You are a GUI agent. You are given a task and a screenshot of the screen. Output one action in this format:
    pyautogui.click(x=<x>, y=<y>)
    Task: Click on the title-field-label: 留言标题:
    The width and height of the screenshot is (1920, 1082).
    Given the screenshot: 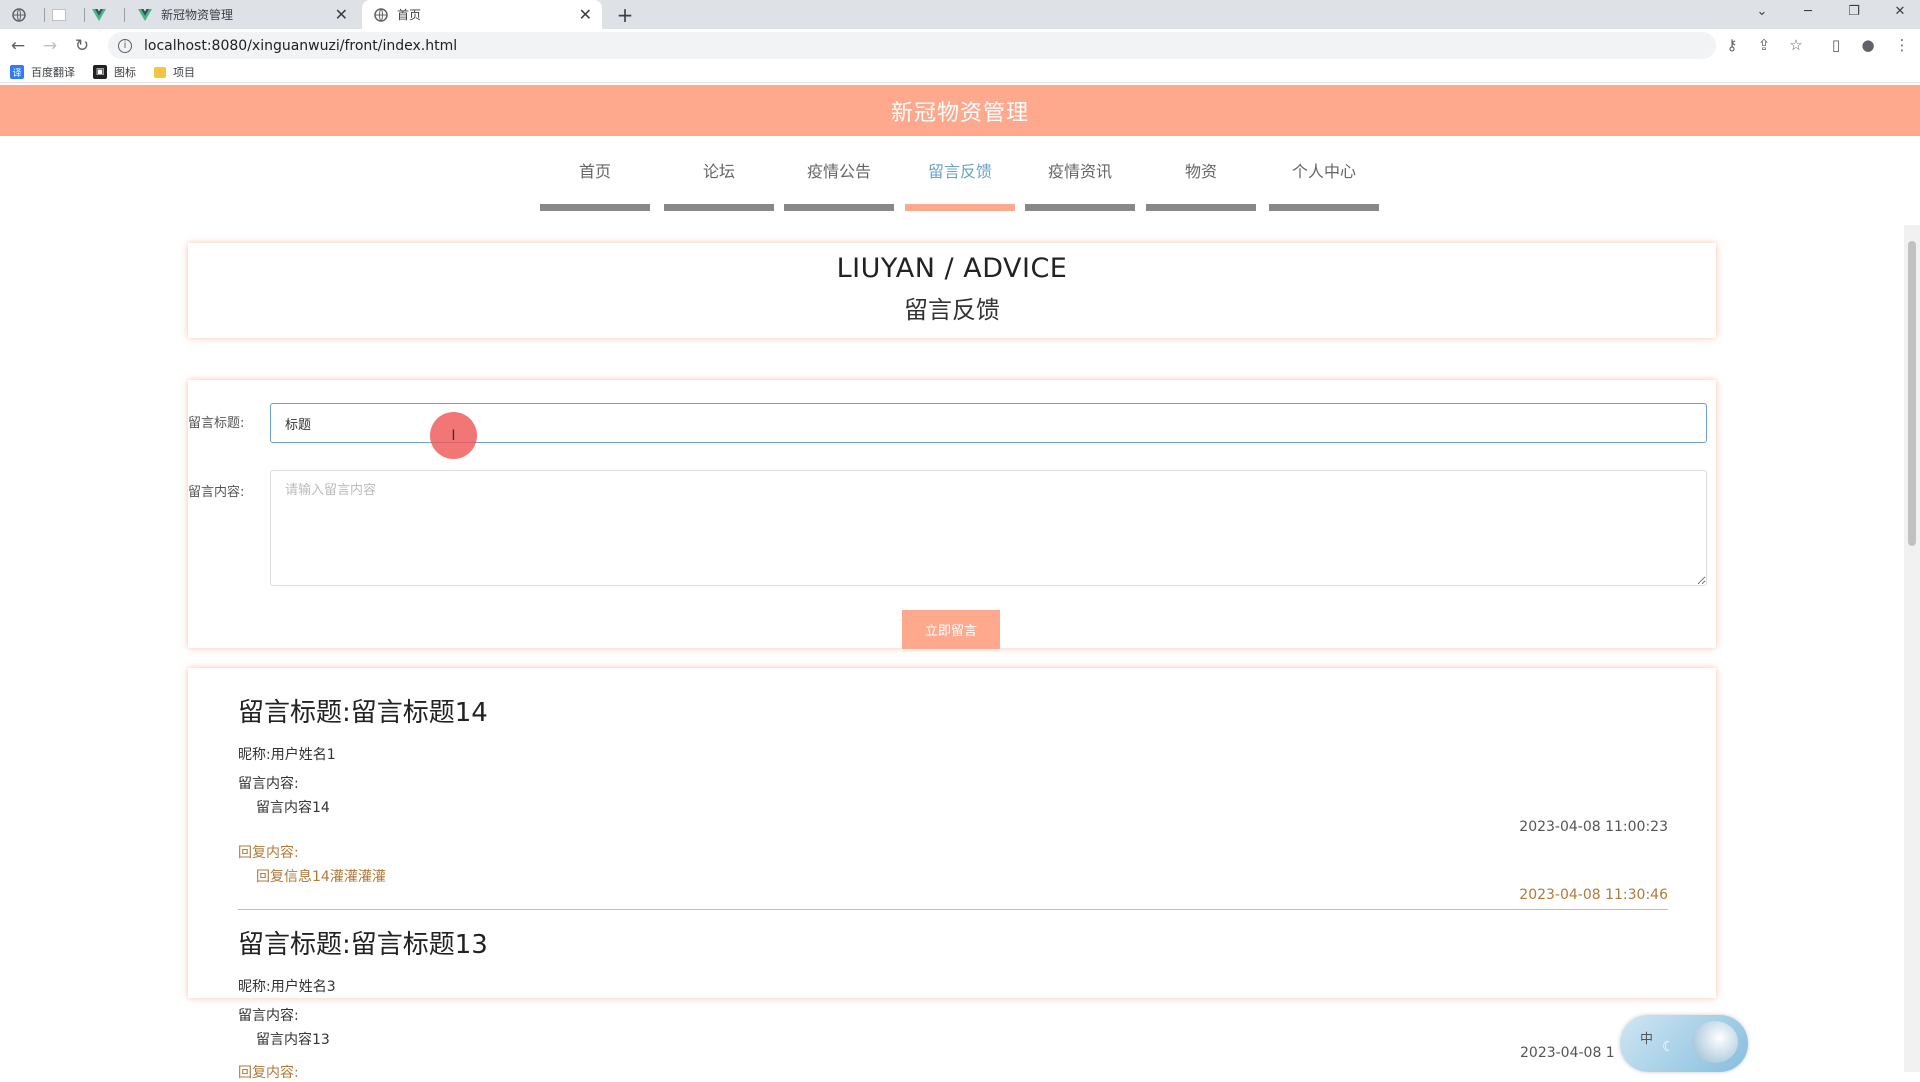 What is the action you would take?
    pyautogui.click(x=216, y=423)
    